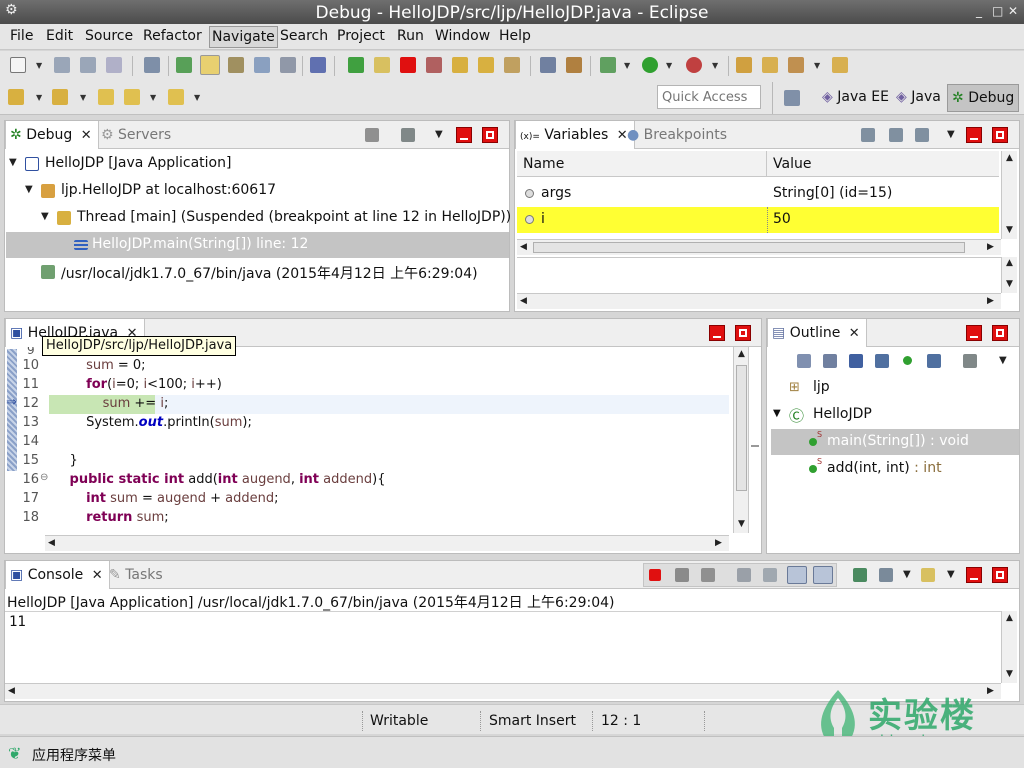 Image resolution: width=1024 pixels, height=768 pixels. I want to click on menu-project: Project, so click(361, 36).